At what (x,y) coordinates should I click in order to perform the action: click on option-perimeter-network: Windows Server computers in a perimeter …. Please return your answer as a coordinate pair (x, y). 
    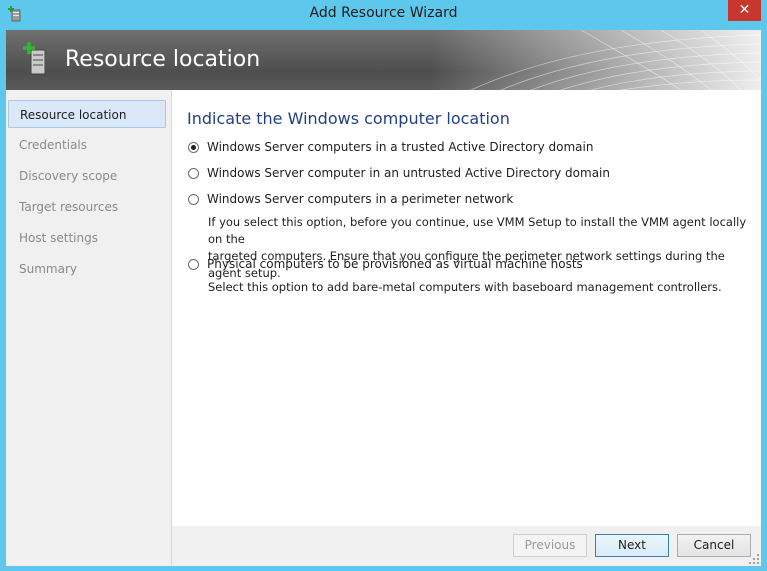
    Looking at the image, I should click on (350, 199).